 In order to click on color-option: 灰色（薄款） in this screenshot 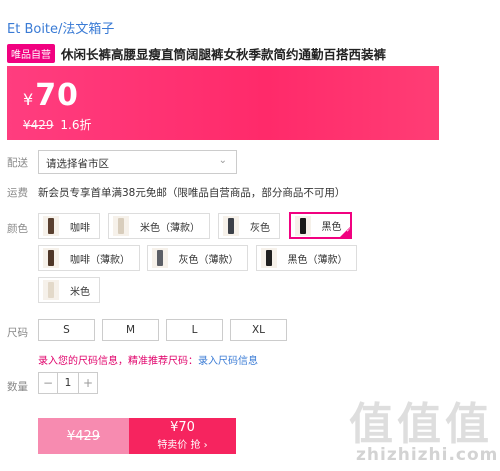, I will do `click(197, 258)`.